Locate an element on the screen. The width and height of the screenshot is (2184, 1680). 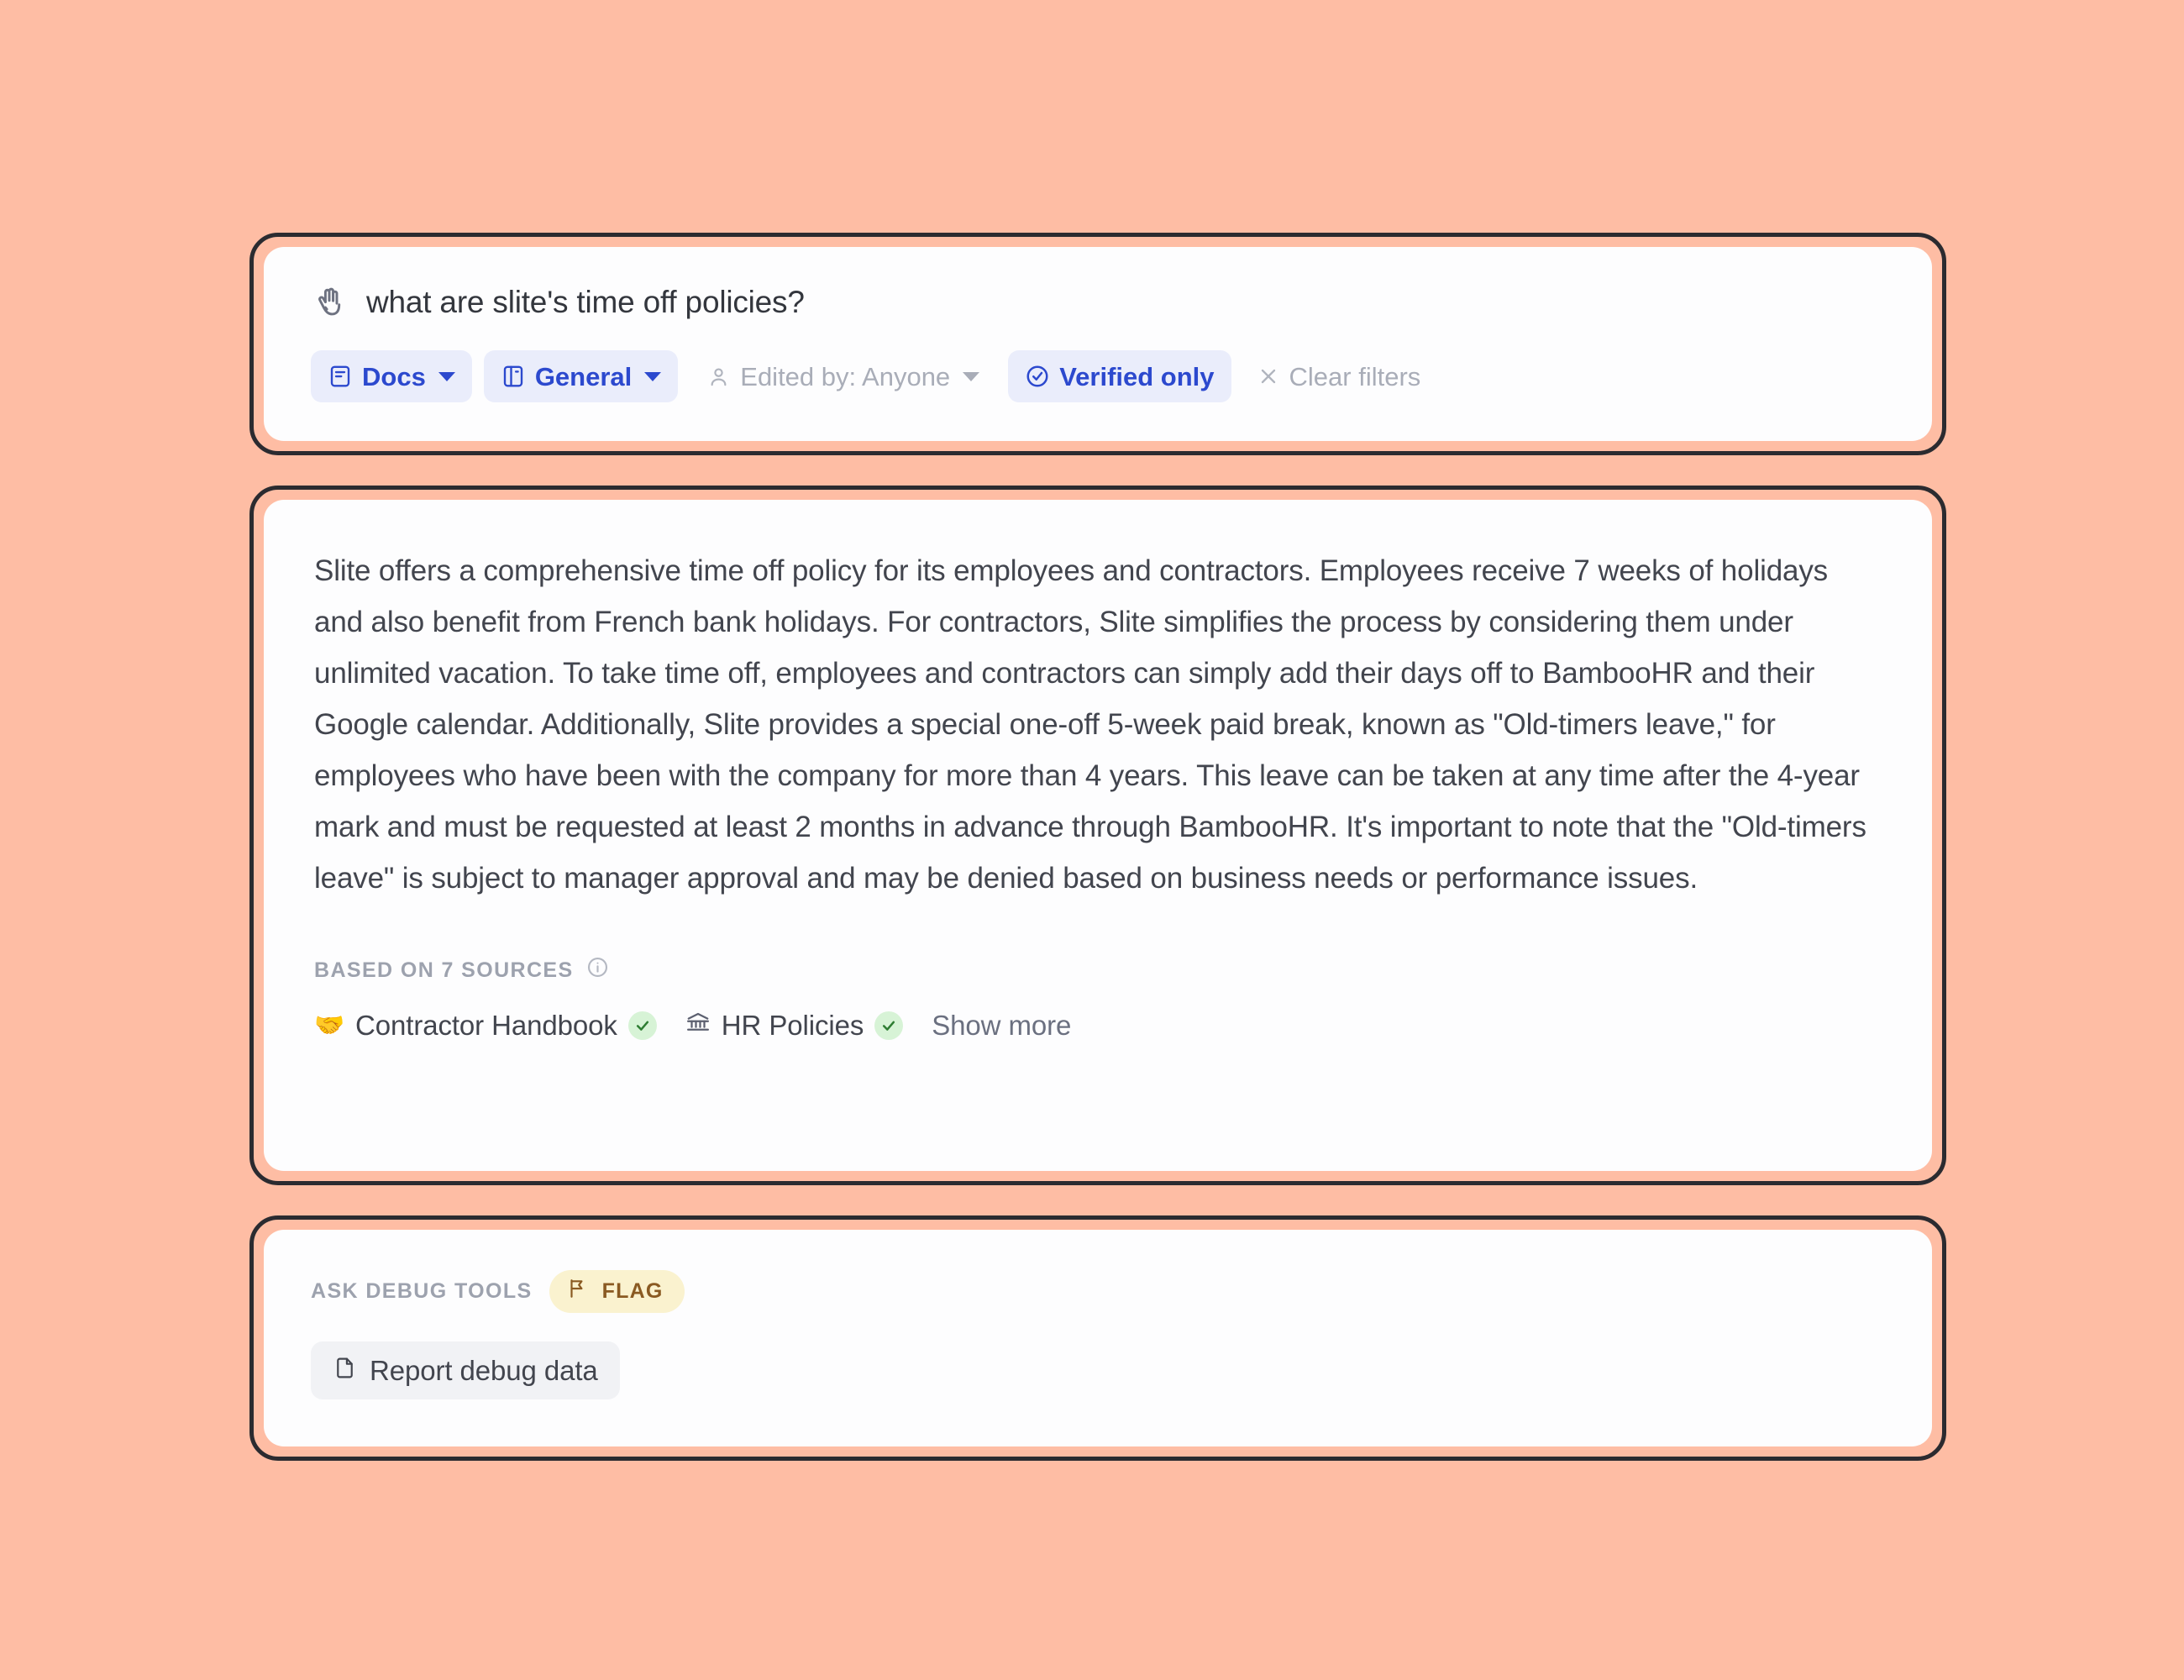
show-more-sources-button: Show more is located at coordinates (1001, 1026).